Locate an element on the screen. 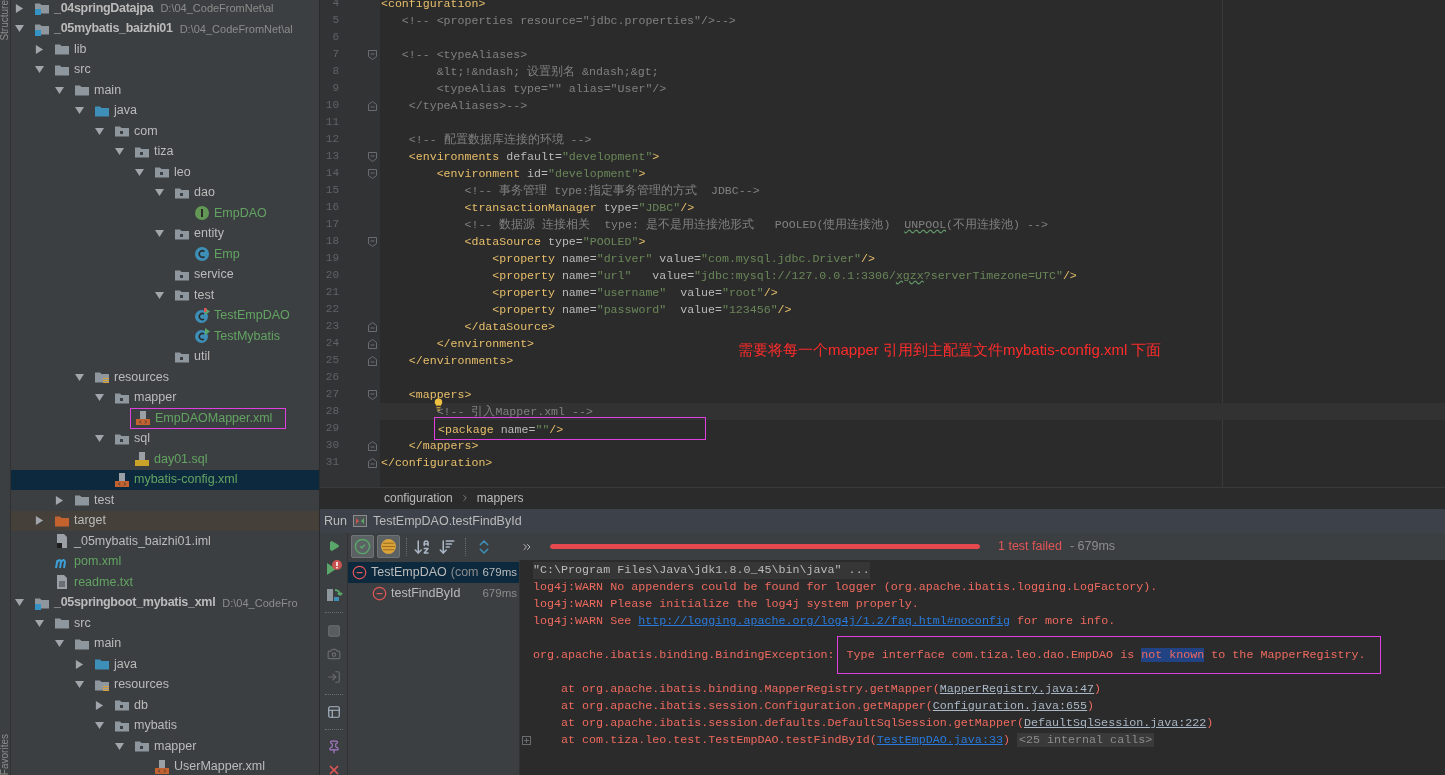  link: TestEmpDAO.java:33 is located at coordinates (939, 740).